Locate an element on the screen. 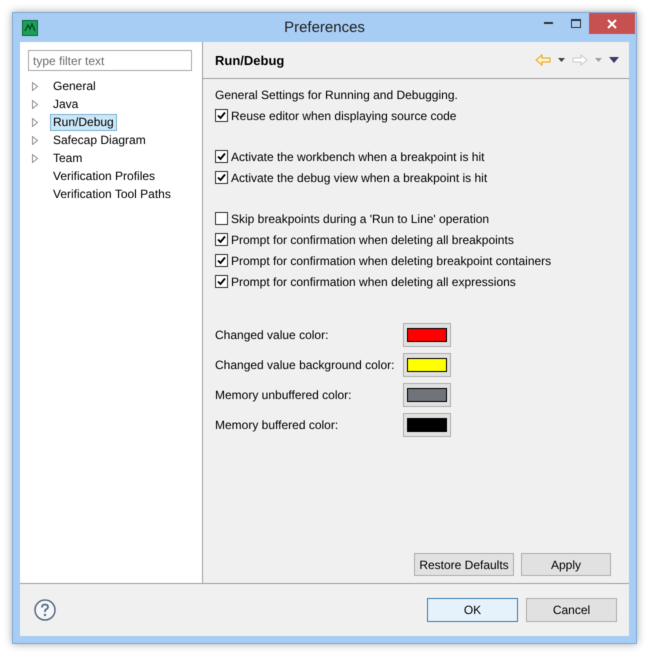 This screenshot has width=658, height=664. view-menu-icon is located at coordinates (614, 60).